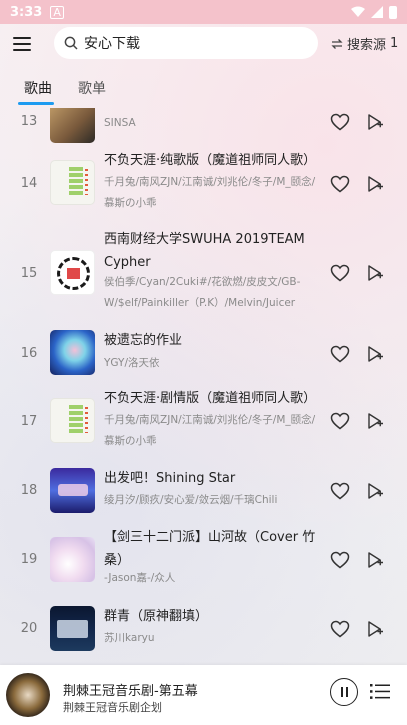 This screenshot has height=725, width=407. Describe the element at coordinates (380, 691) in the screenshot. I see `playlist-queue-icon` at that location.